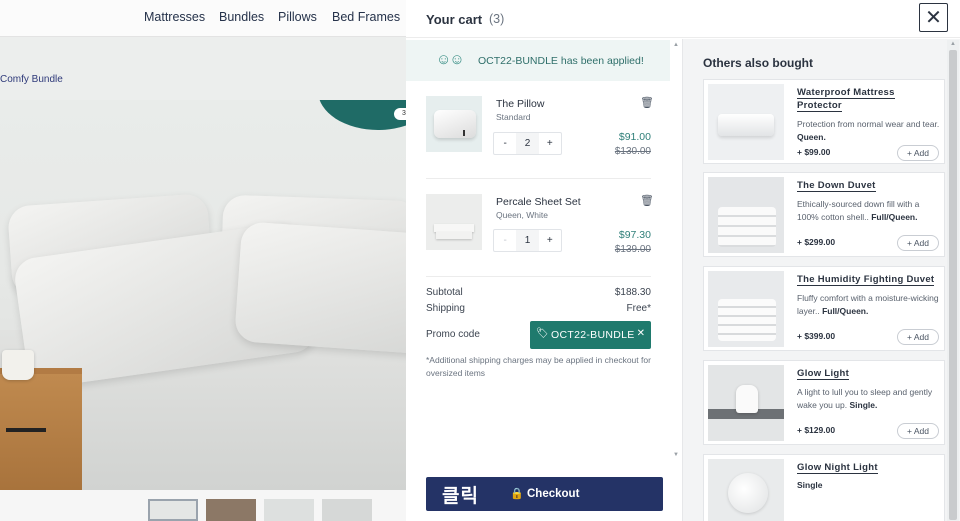 This screenshot has height=521, width=960. What do you see at coordinates (203, 505) in the screenshot?
I see `image-thumbnails` at bounding box center [203, 505].